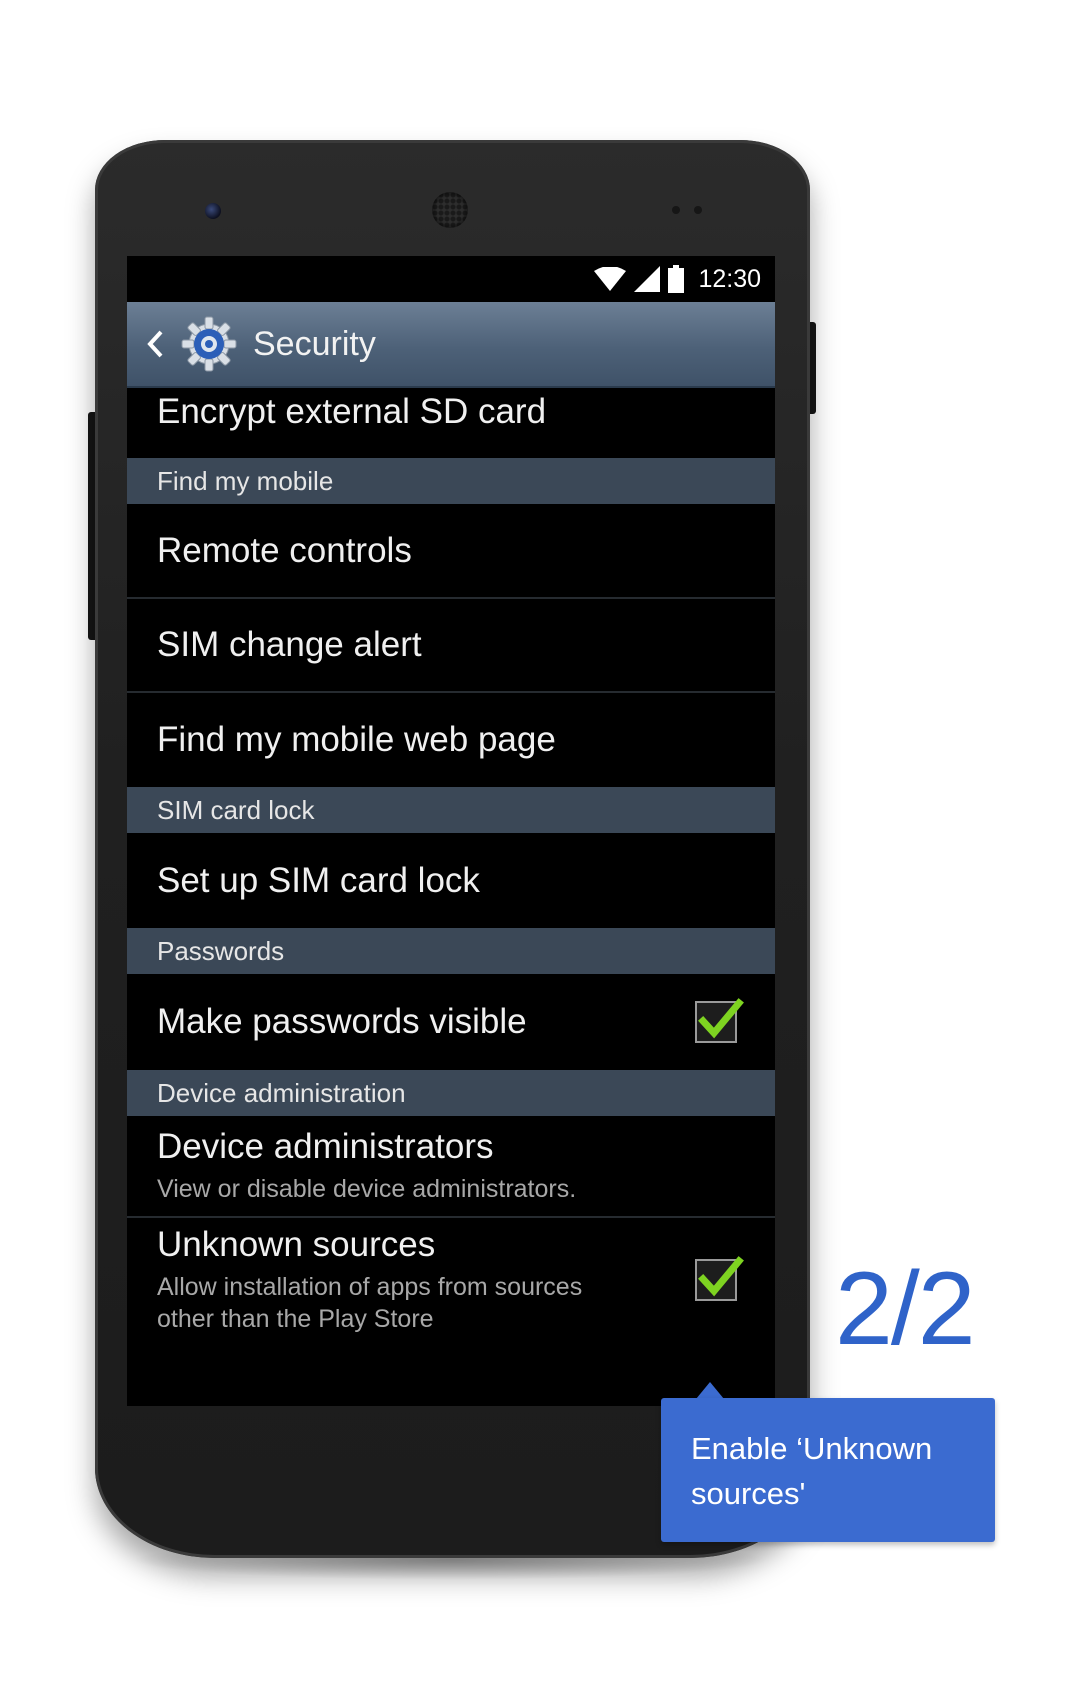  I want to click on page-title: Security, so click(314, 343).